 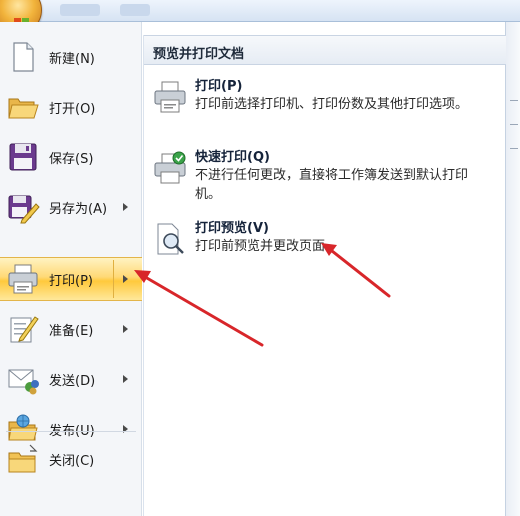 What do you see at coordinates (23, 459) in the screenshot?
I see `close-folder-icon` at bounding box center [23, 459].